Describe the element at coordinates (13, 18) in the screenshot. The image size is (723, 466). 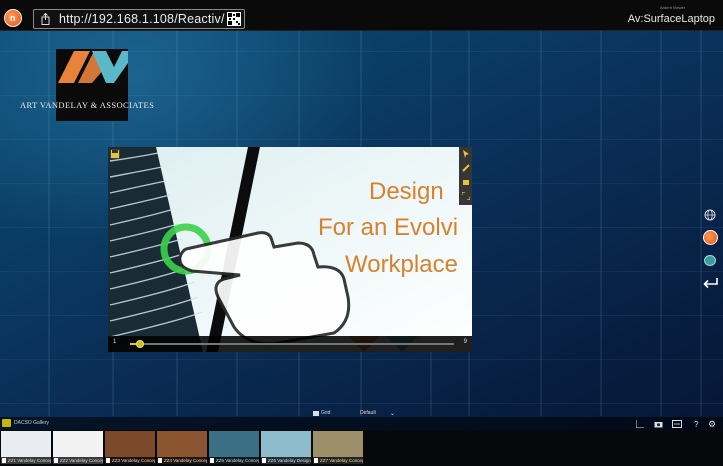
I see `app-logo-icon: n` at that location.